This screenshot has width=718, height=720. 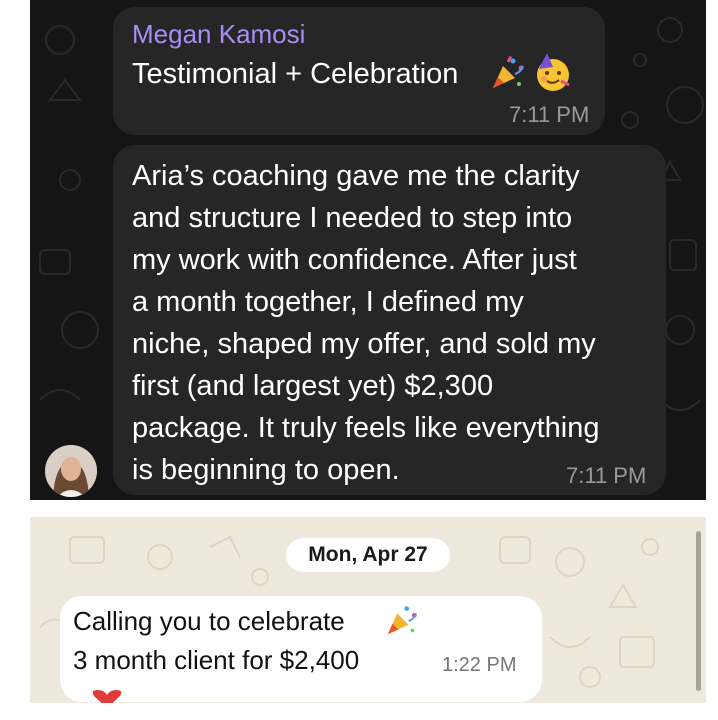 I want to click on message-line: Calling you to celebrate, so click(x=209, y=621).